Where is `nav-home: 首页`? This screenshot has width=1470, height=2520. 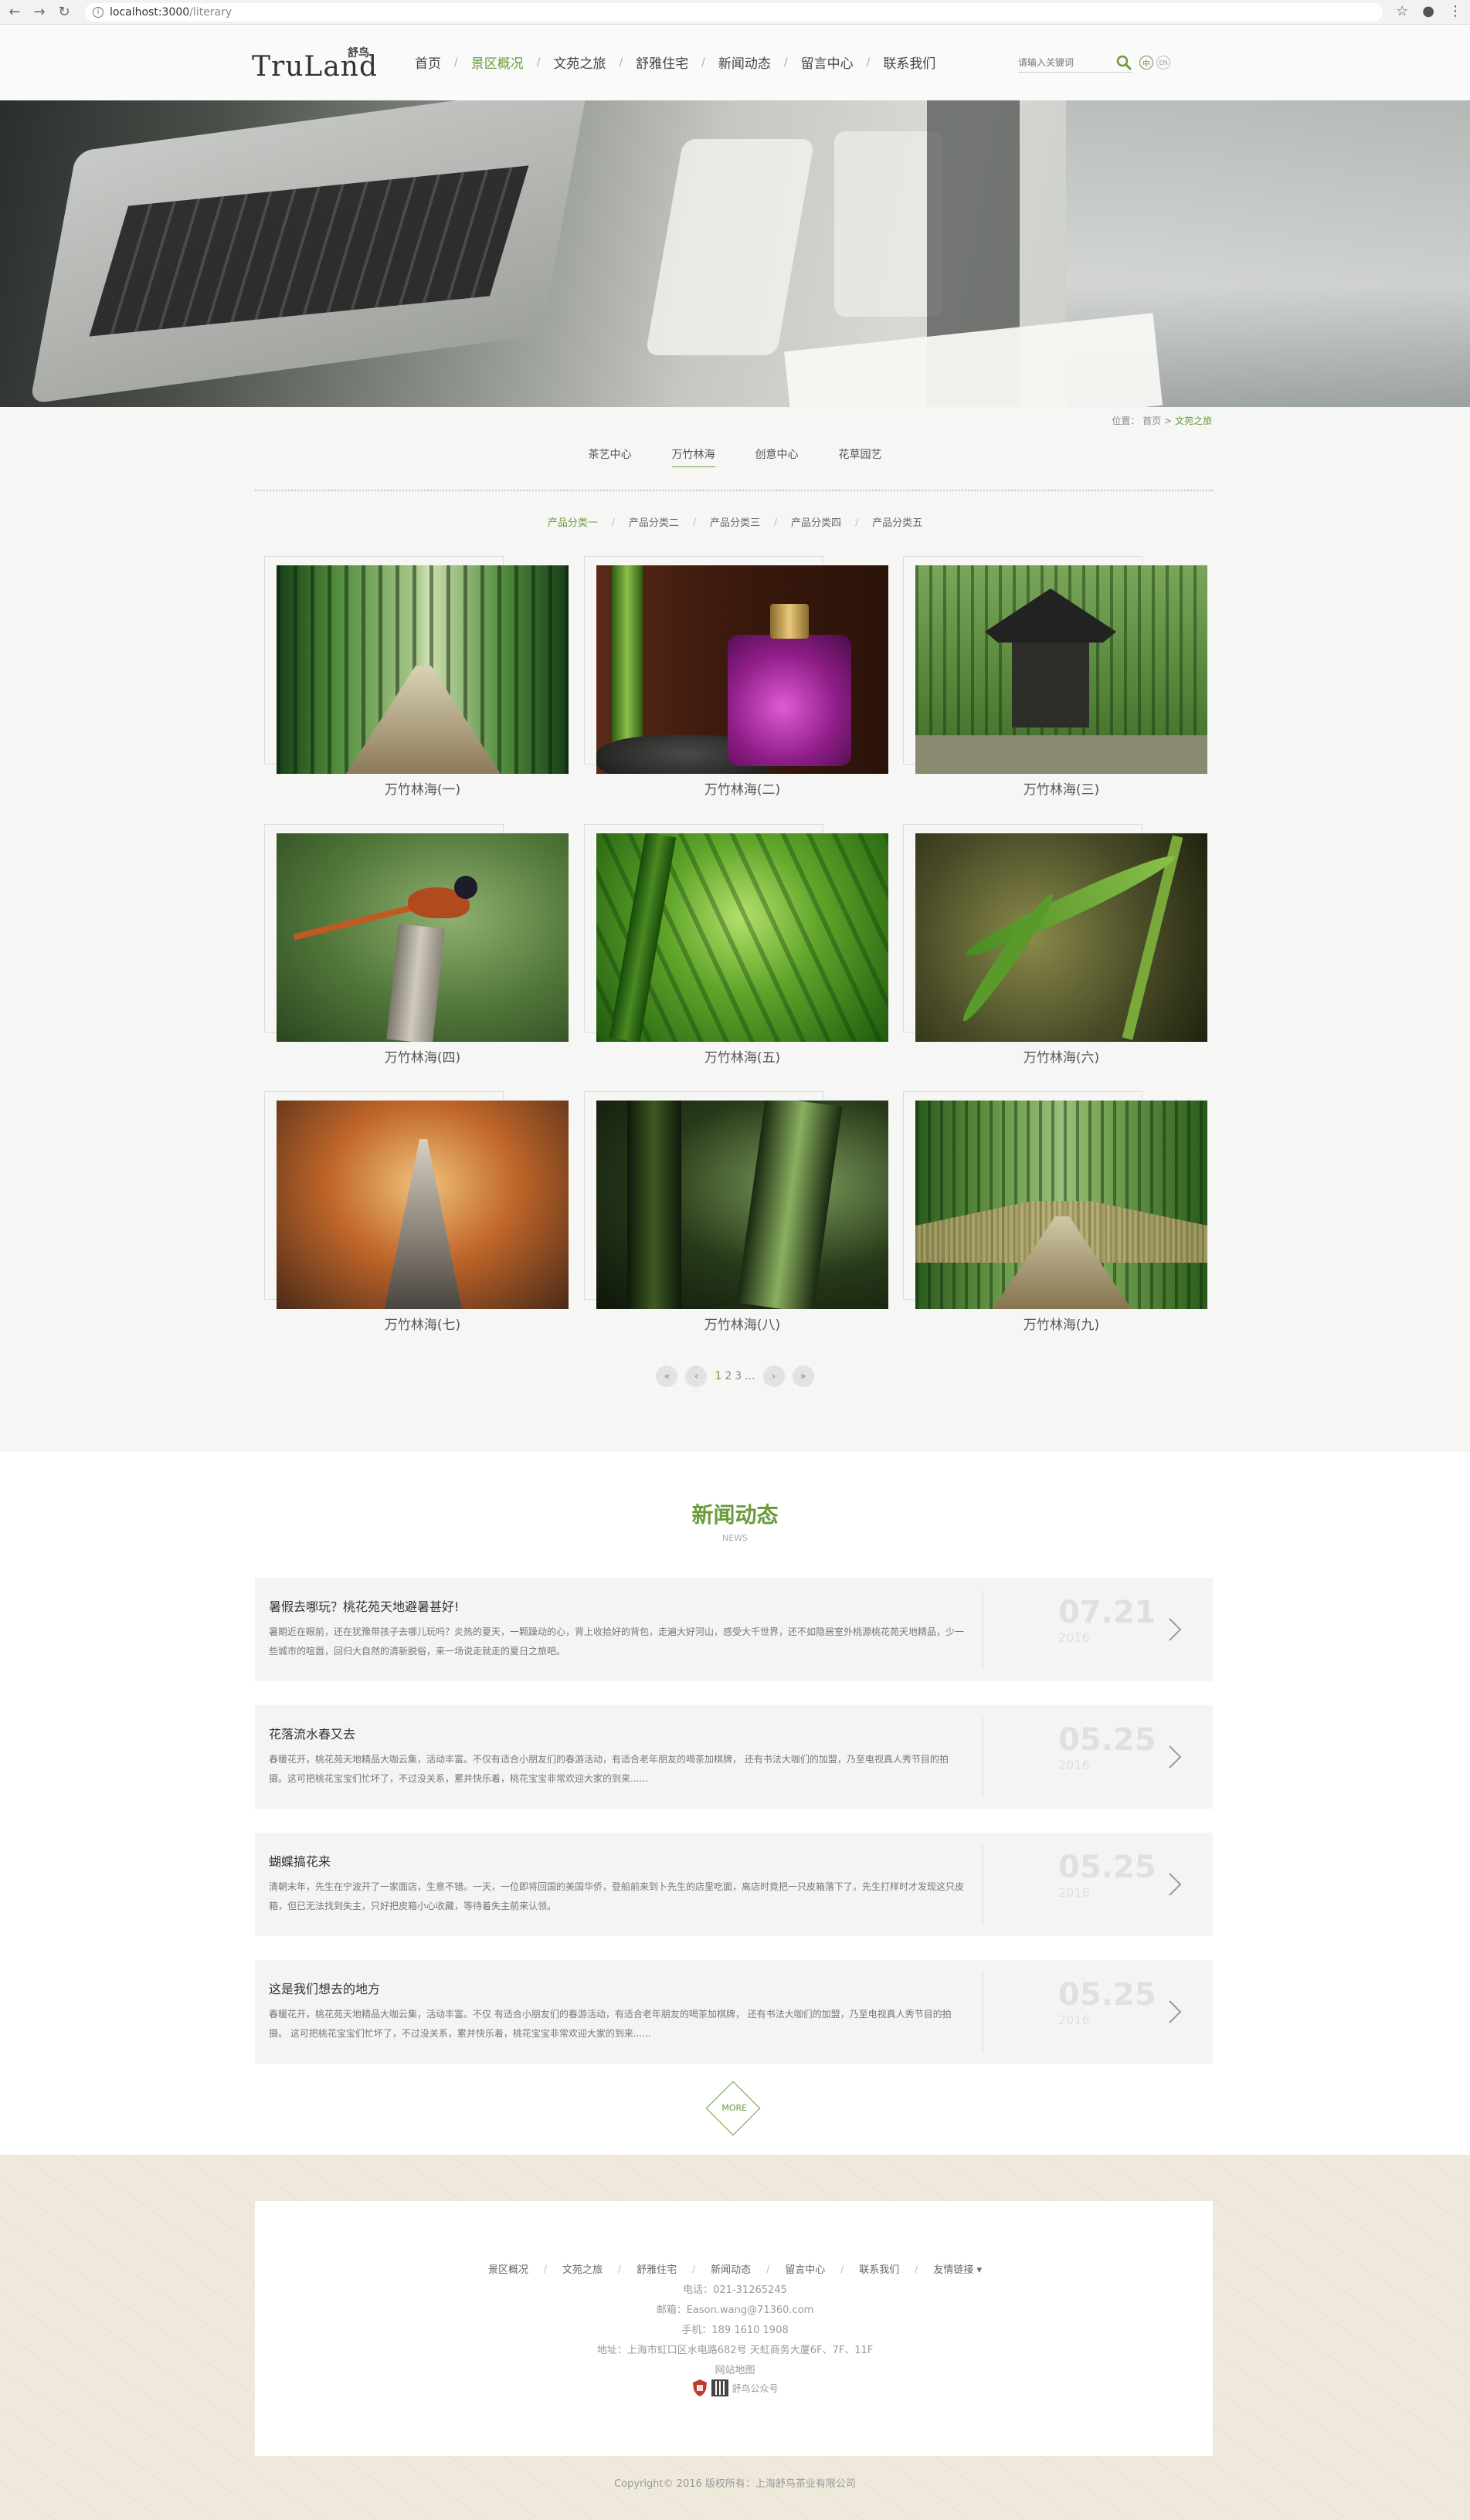 nav-home: 首页 is located at coordinates (428, 62).